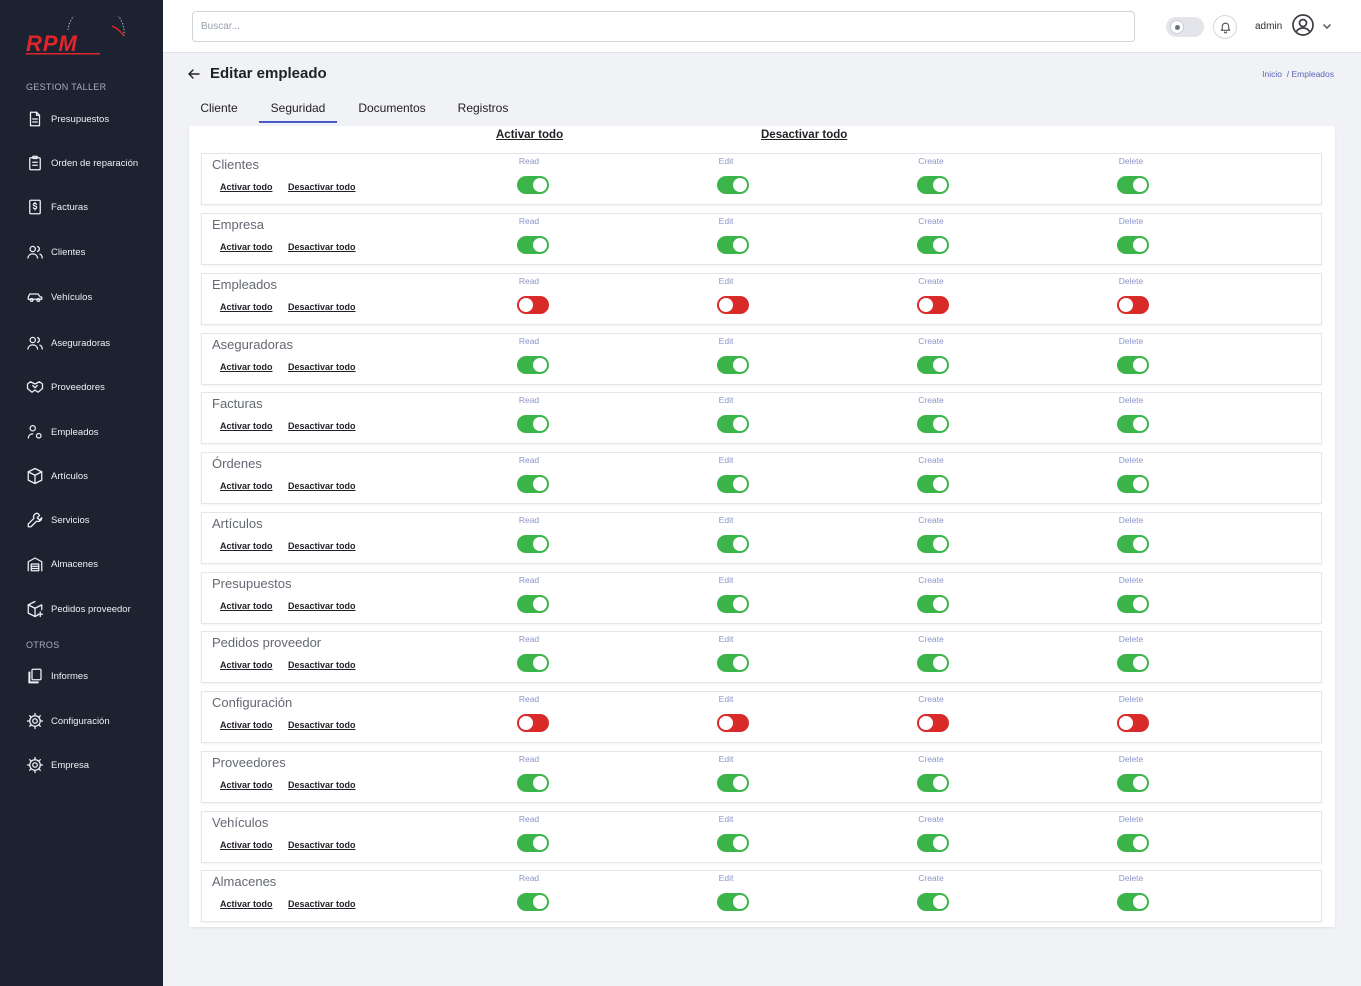  I want to click on breadcrumb-empleados: / Empleados, so click(1310, 74).